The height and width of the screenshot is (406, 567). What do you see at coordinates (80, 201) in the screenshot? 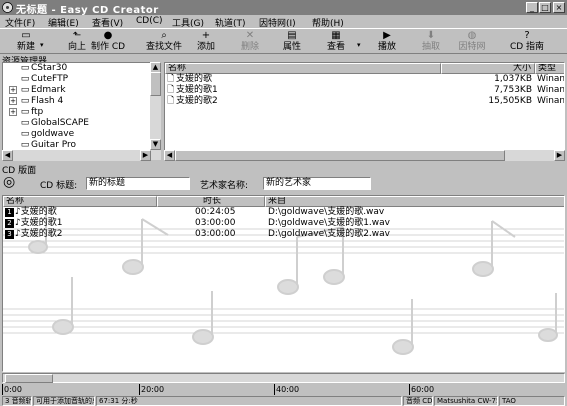
I see `track-column-header-name: 名称` at bounding box center [80, 201].